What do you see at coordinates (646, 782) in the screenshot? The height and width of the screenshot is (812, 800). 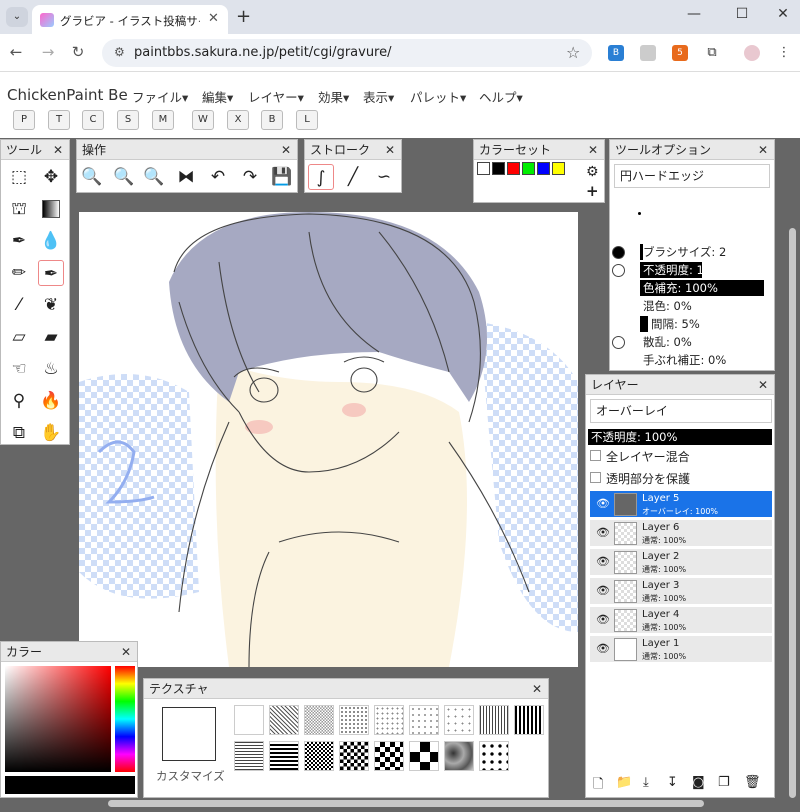 I see `merge-down-icon: ⤓` at bounding box center [646, 782].